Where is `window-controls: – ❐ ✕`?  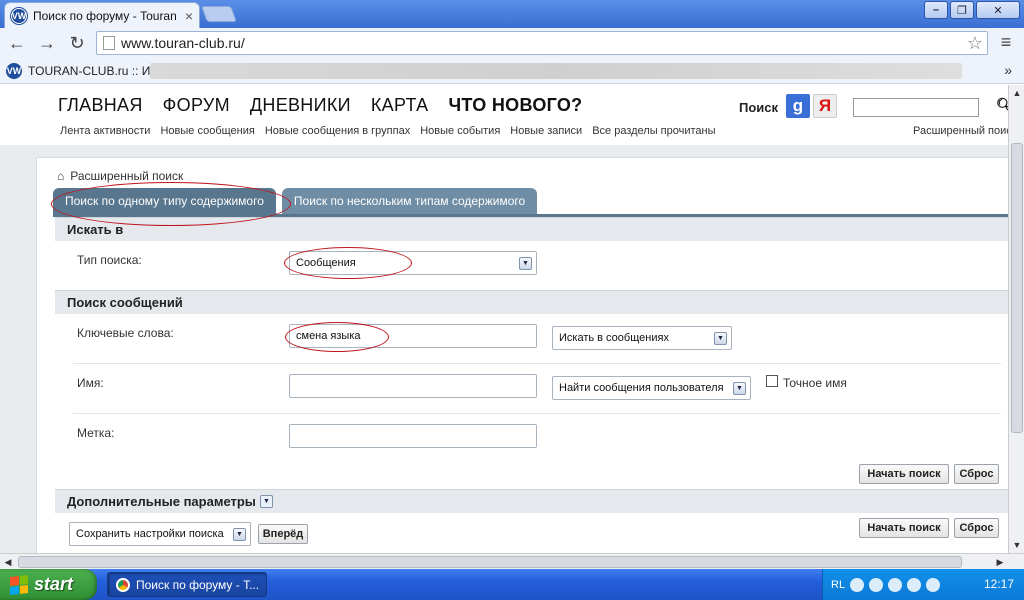
window-controls: – ❐ ✕ is located at coordinates (972, 10).